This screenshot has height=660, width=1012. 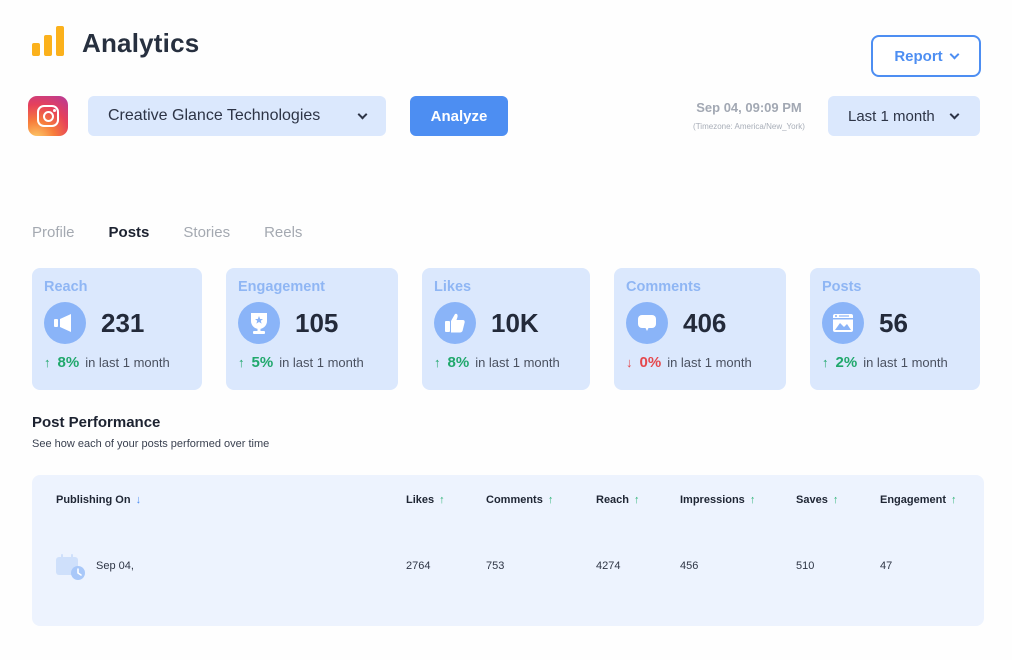 What do you see at coordinates (629, 362) in the screenshot?
I see `arrow-down-icon: ↓` at bounding box center [629, 362].